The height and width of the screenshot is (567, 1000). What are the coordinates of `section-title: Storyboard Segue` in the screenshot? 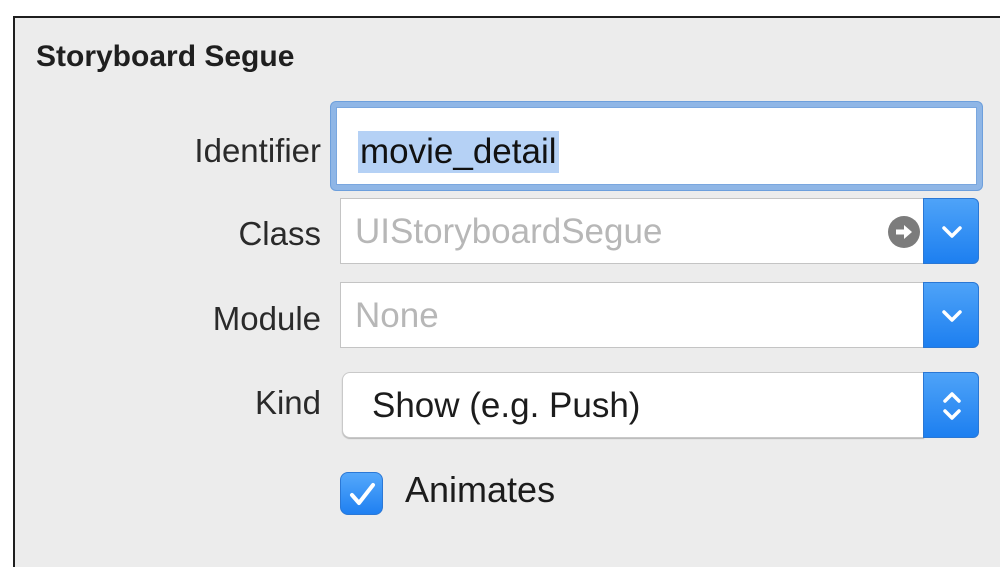 It's located at (165, 56).